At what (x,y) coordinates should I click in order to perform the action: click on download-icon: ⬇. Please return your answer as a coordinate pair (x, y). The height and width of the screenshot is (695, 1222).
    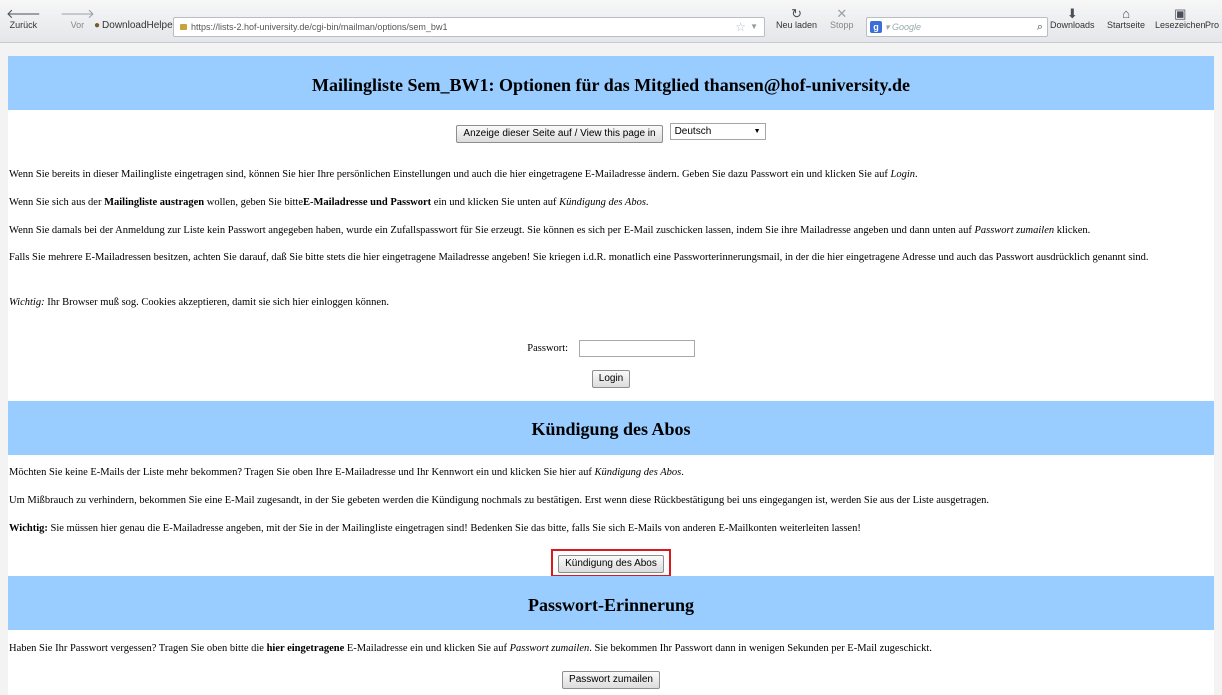
    Looking at the image, I should click on (1072, 13).